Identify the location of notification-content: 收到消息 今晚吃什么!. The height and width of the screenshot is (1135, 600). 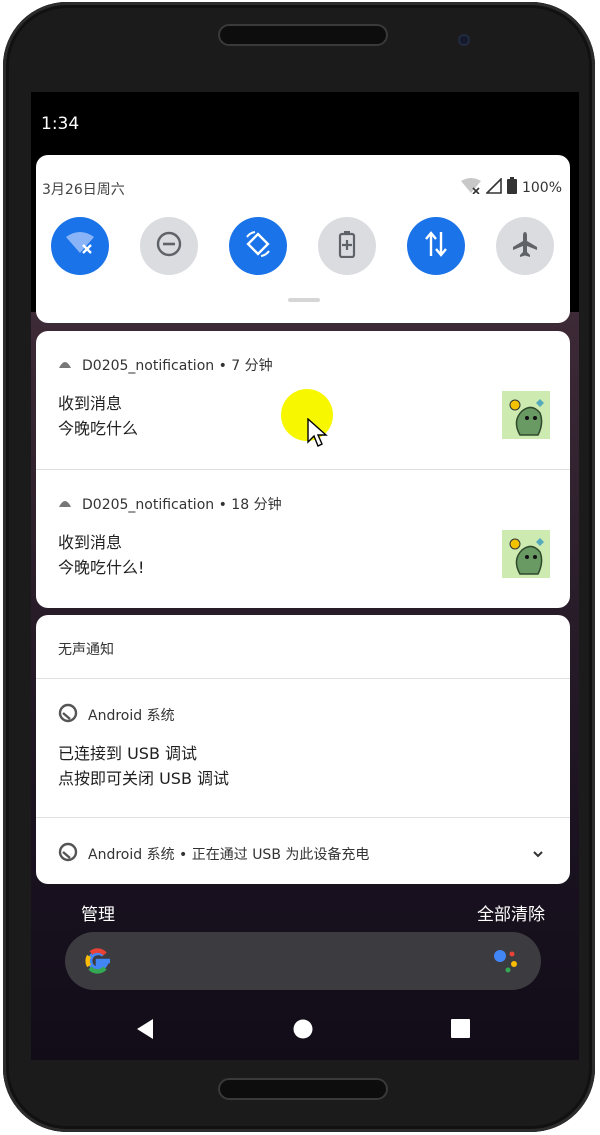
(101, 555).